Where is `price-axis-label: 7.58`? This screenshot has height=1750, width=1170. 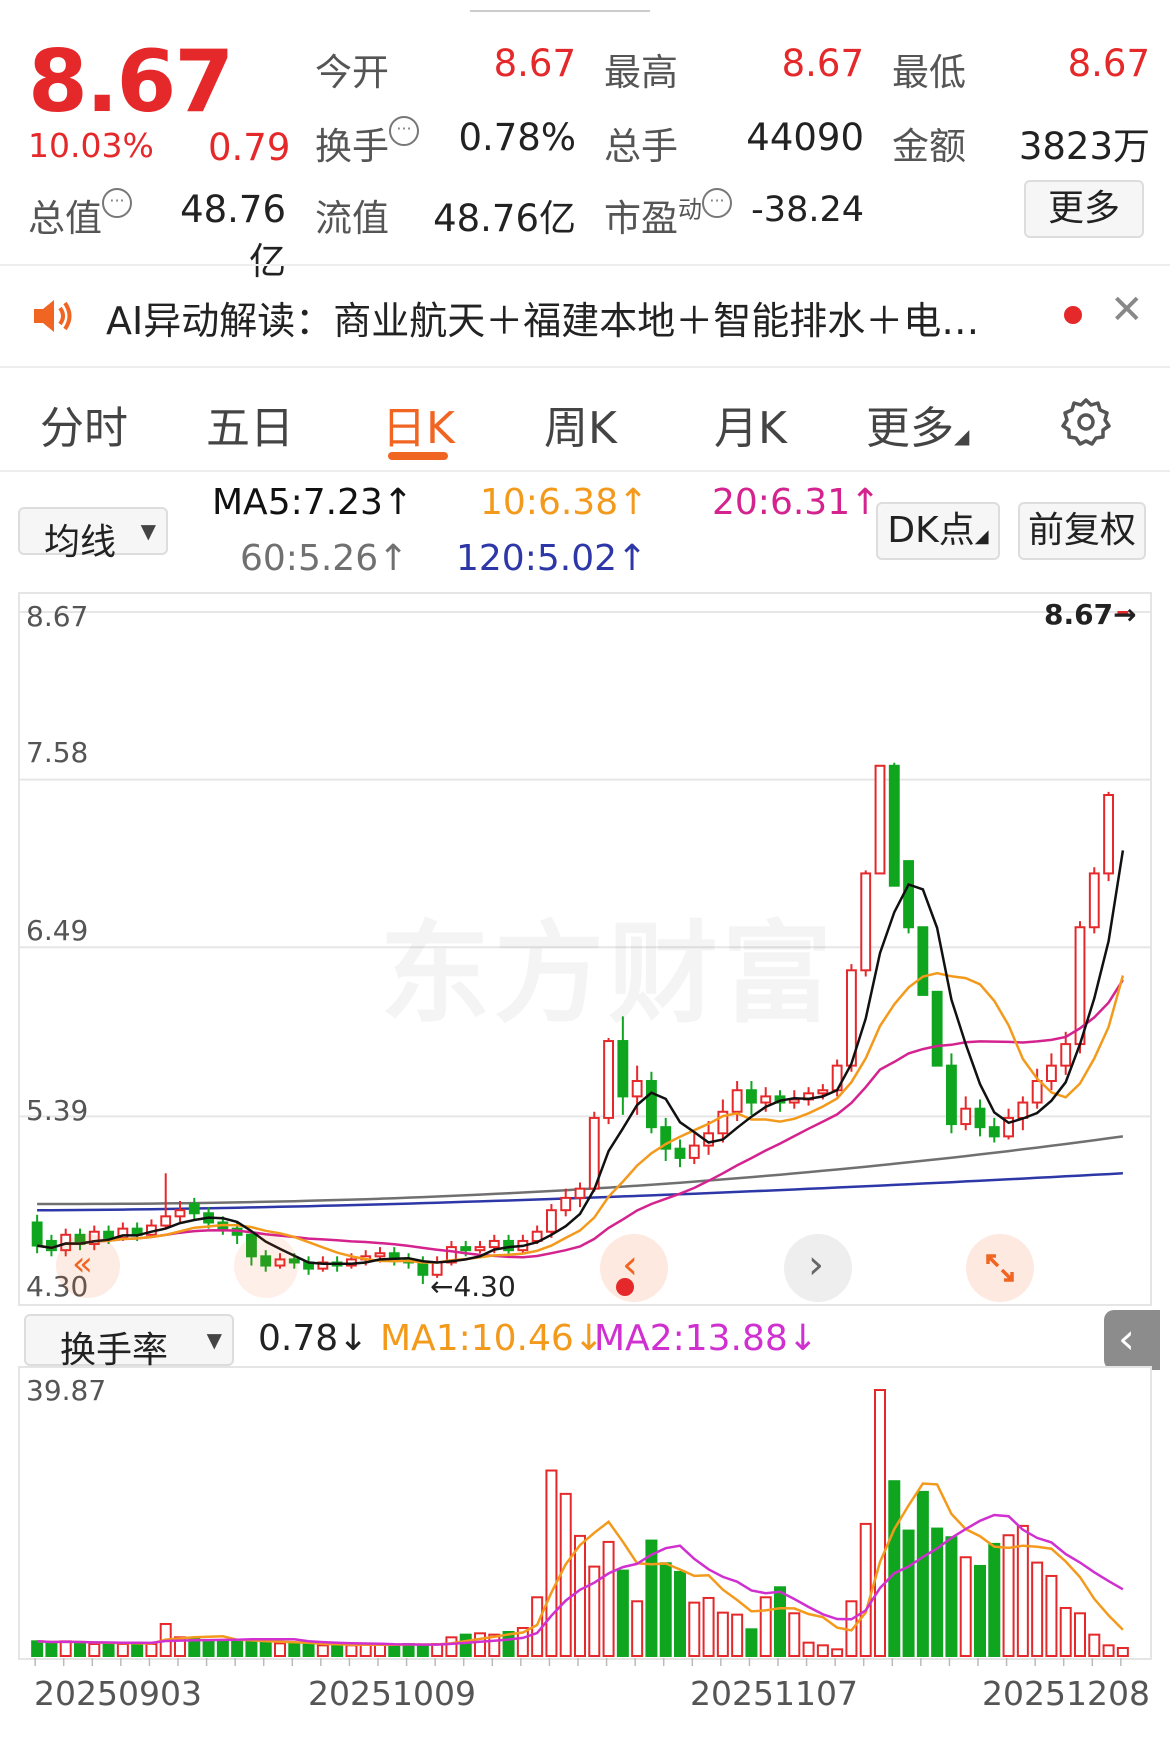
price-axis-label: 7.58 is located at coordinates (57, 752).